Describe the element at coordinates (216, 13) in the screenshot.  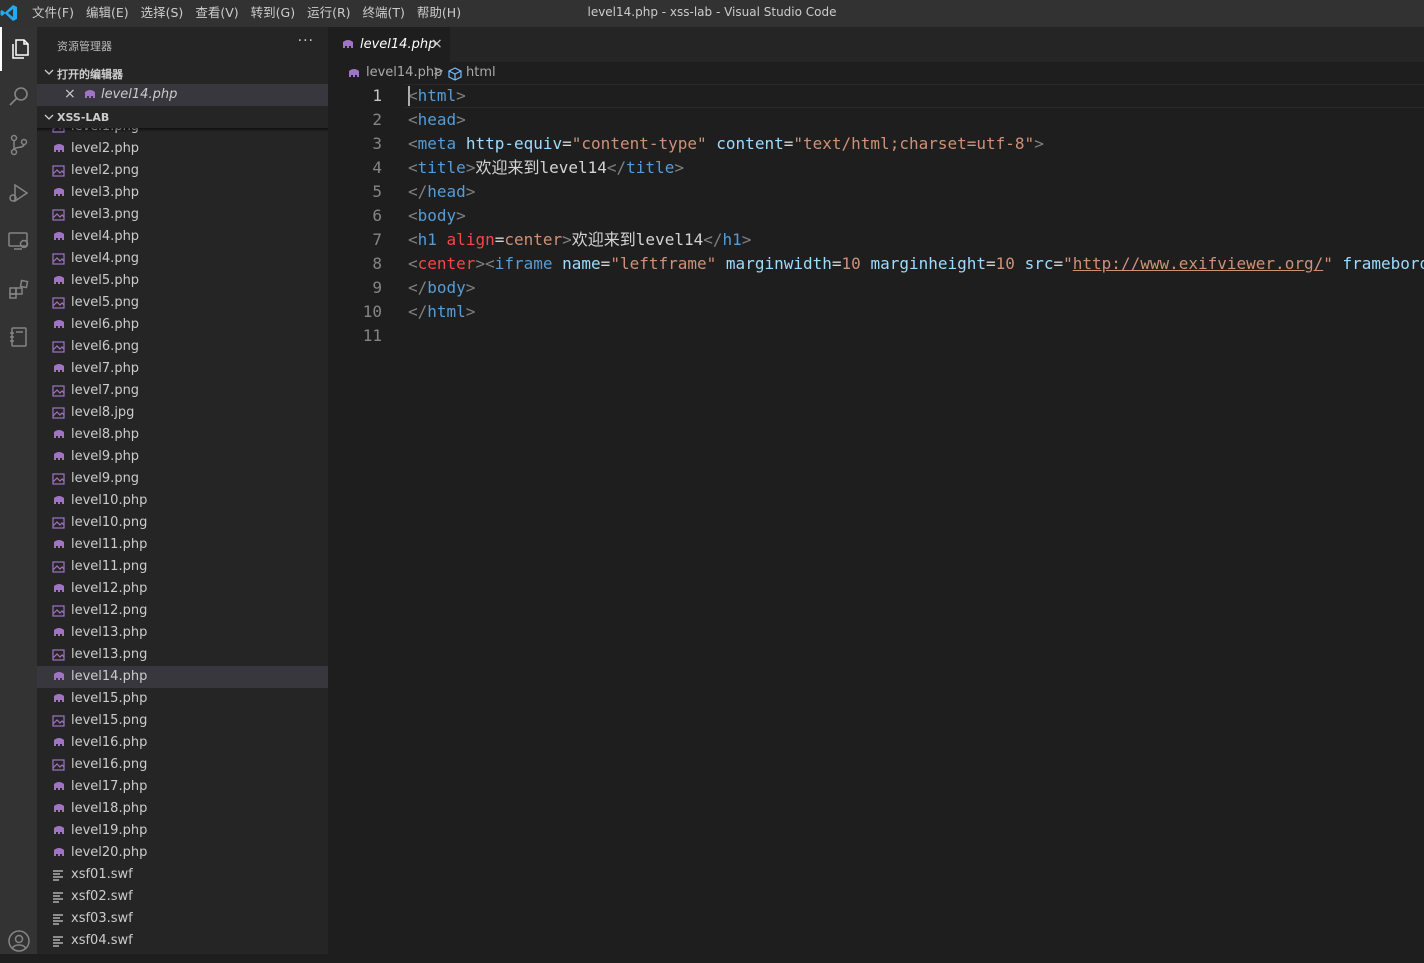
I see `menu-view: 查看(V)` at that location.